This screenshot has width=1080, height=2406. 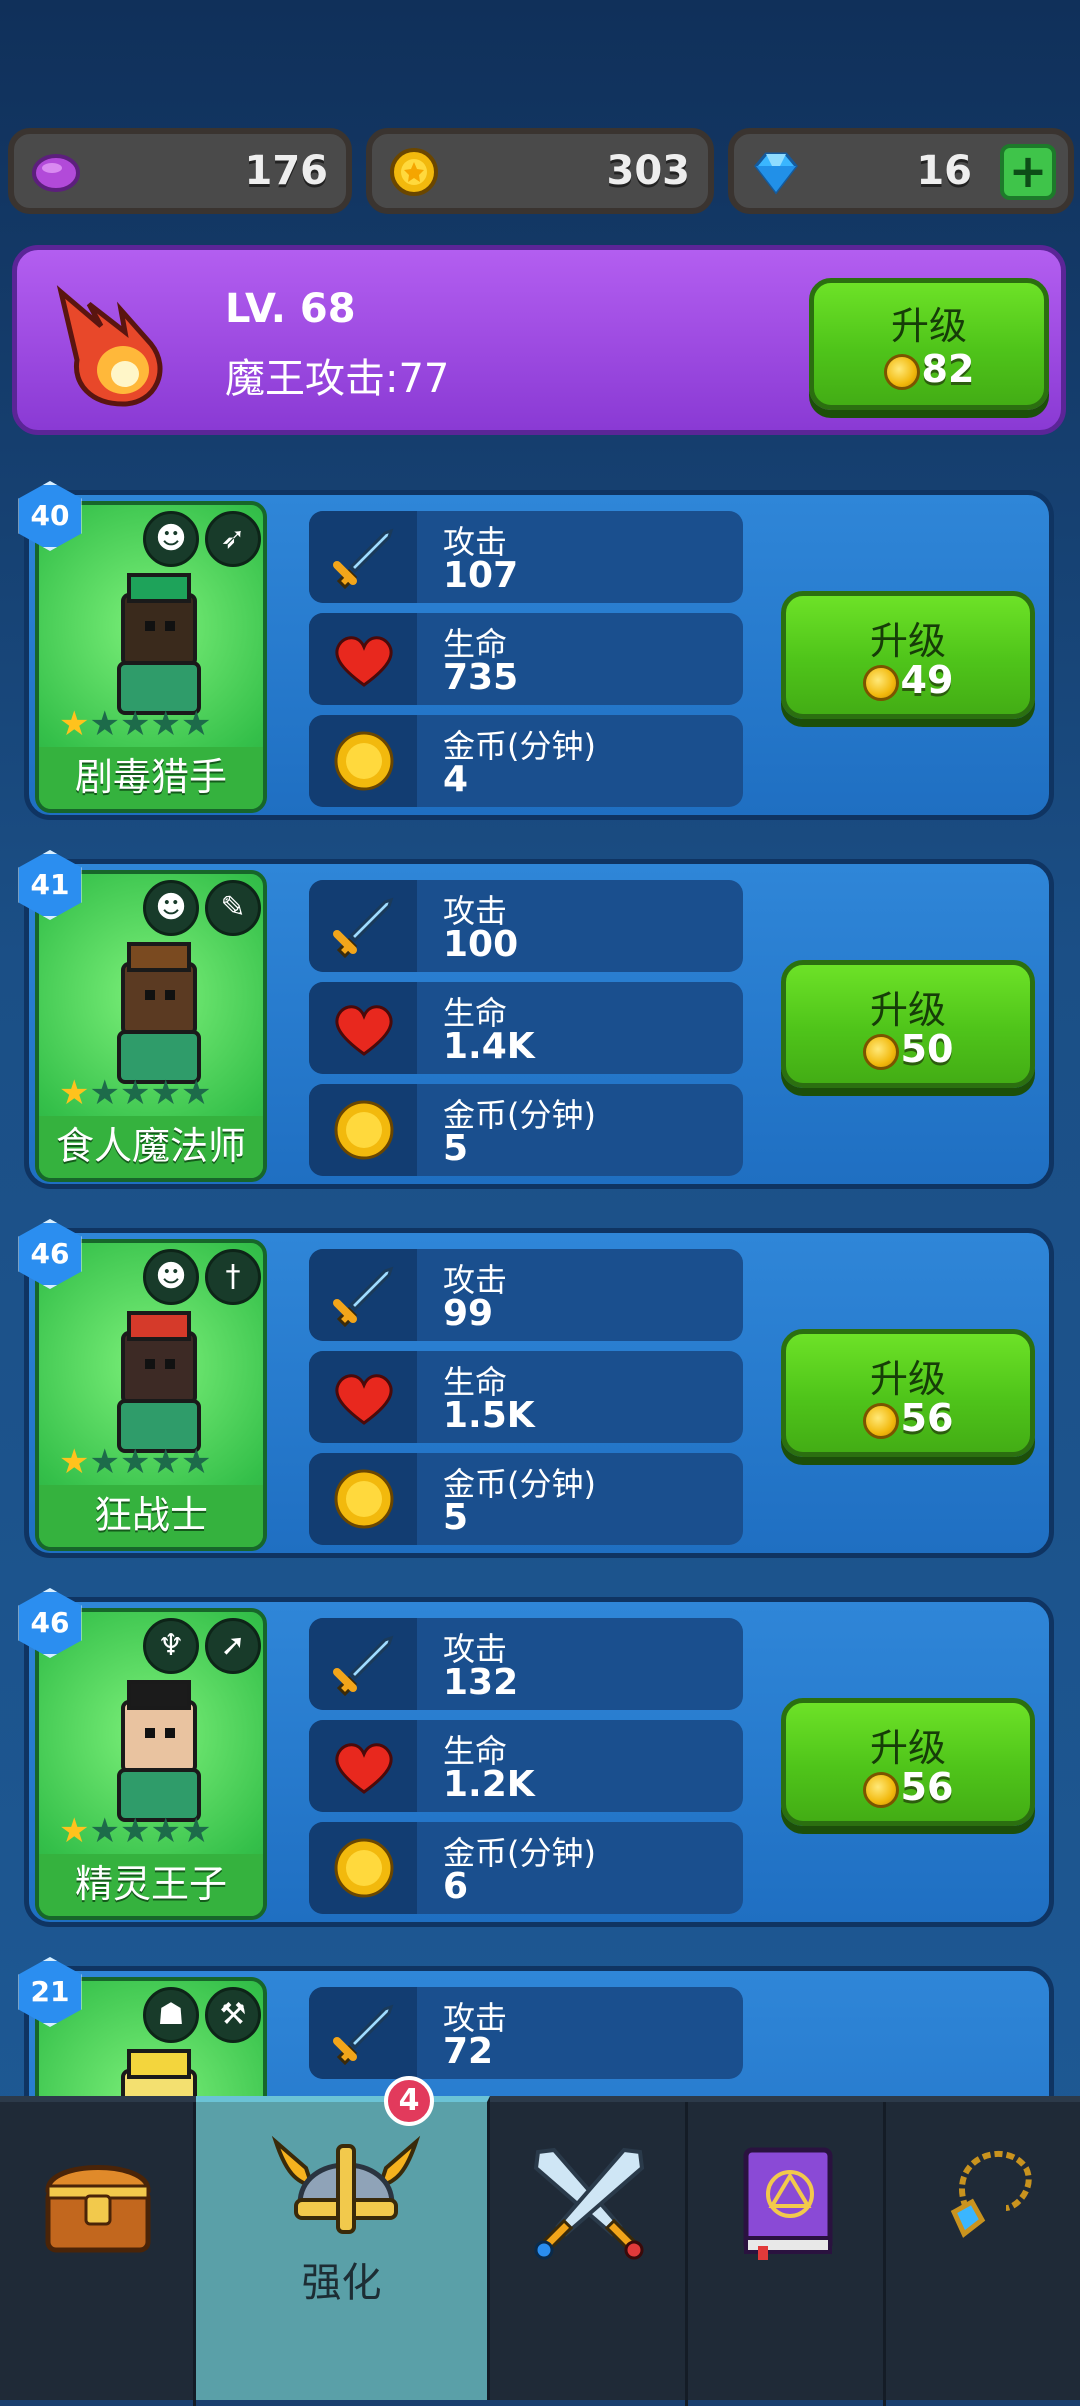 What do you see at coordinates (481, 1682) in the screenshot?
I see `stat-value: 132` at bounding box center [481, 1682].